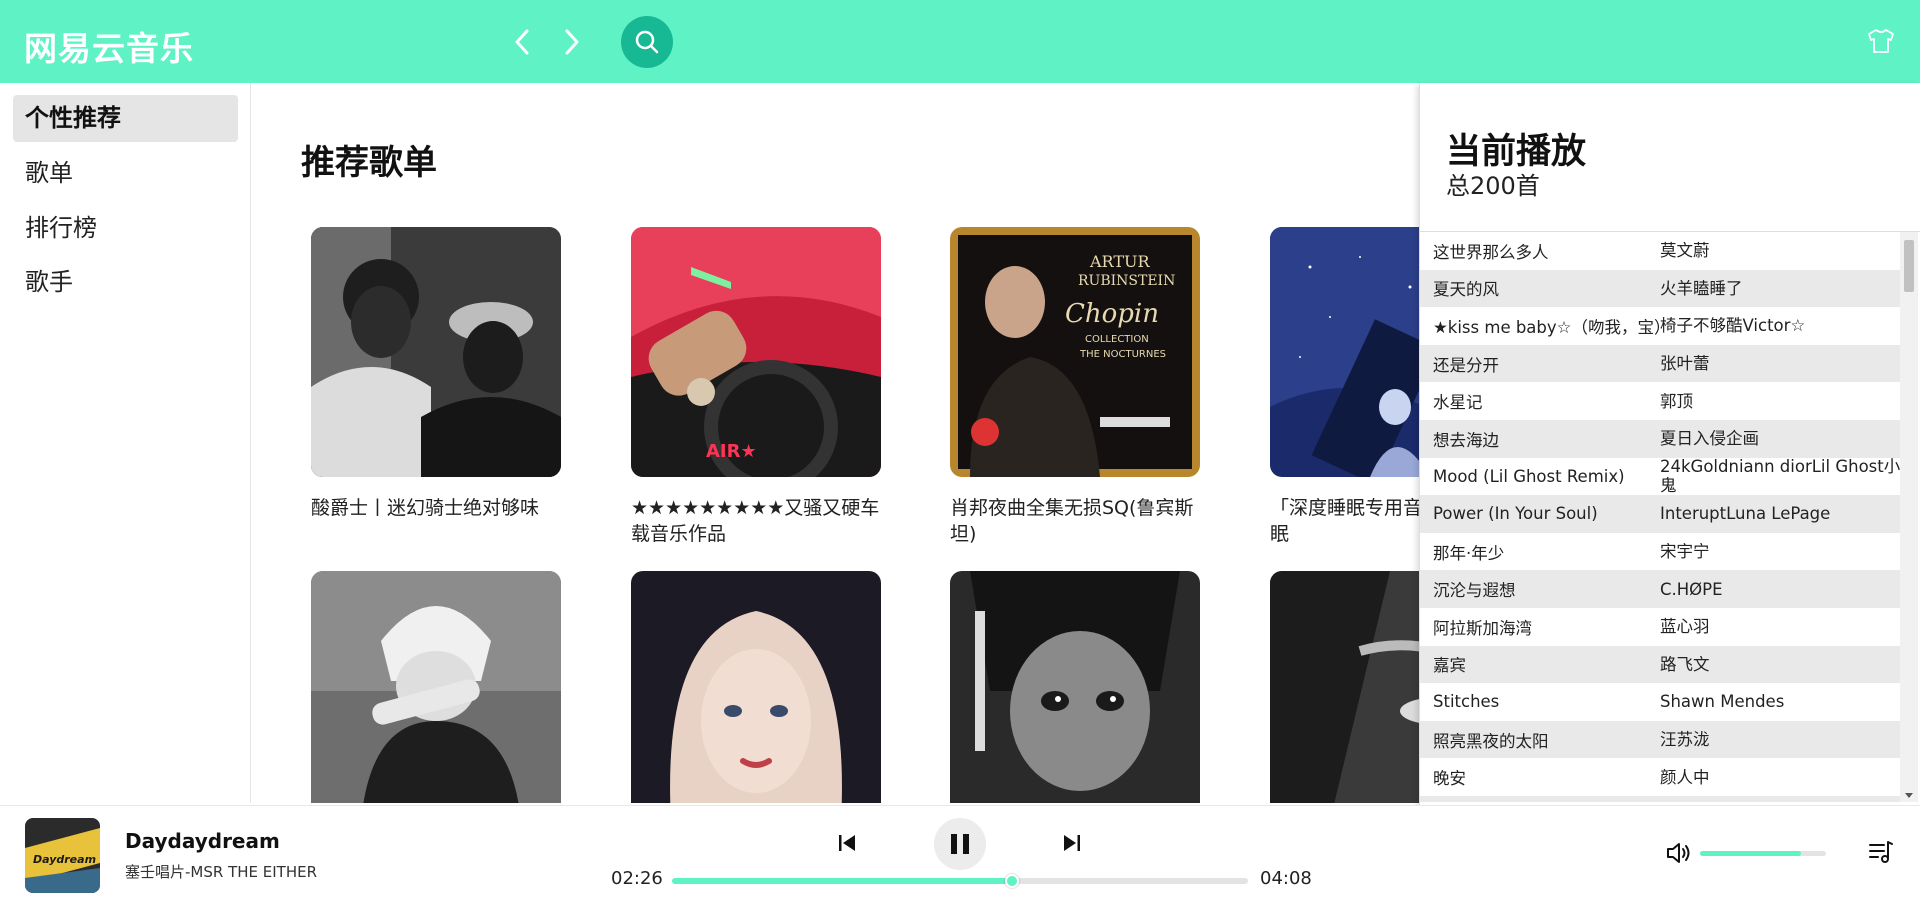  Describe the element at coordinates (1529, 476) in the screenshot. I see `song-name: Mood (Lil Ghost Remix)` at that location.